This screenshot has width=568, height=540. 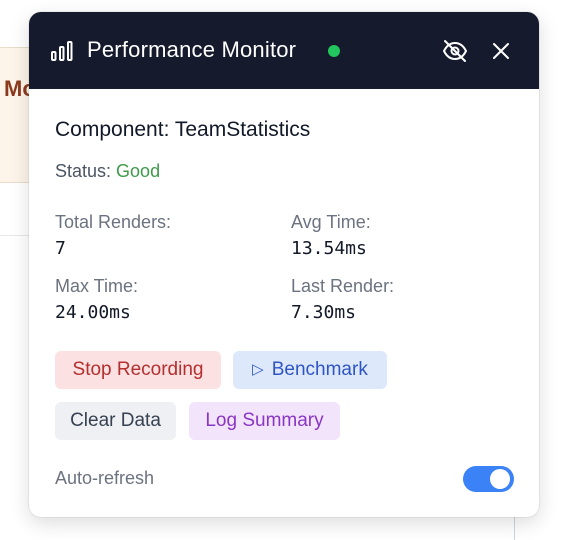 What do you see at coordinates (329, 248) in the screenshot?
I see `avg-time-value: 13.54ms` at bounding box center [329, 248].